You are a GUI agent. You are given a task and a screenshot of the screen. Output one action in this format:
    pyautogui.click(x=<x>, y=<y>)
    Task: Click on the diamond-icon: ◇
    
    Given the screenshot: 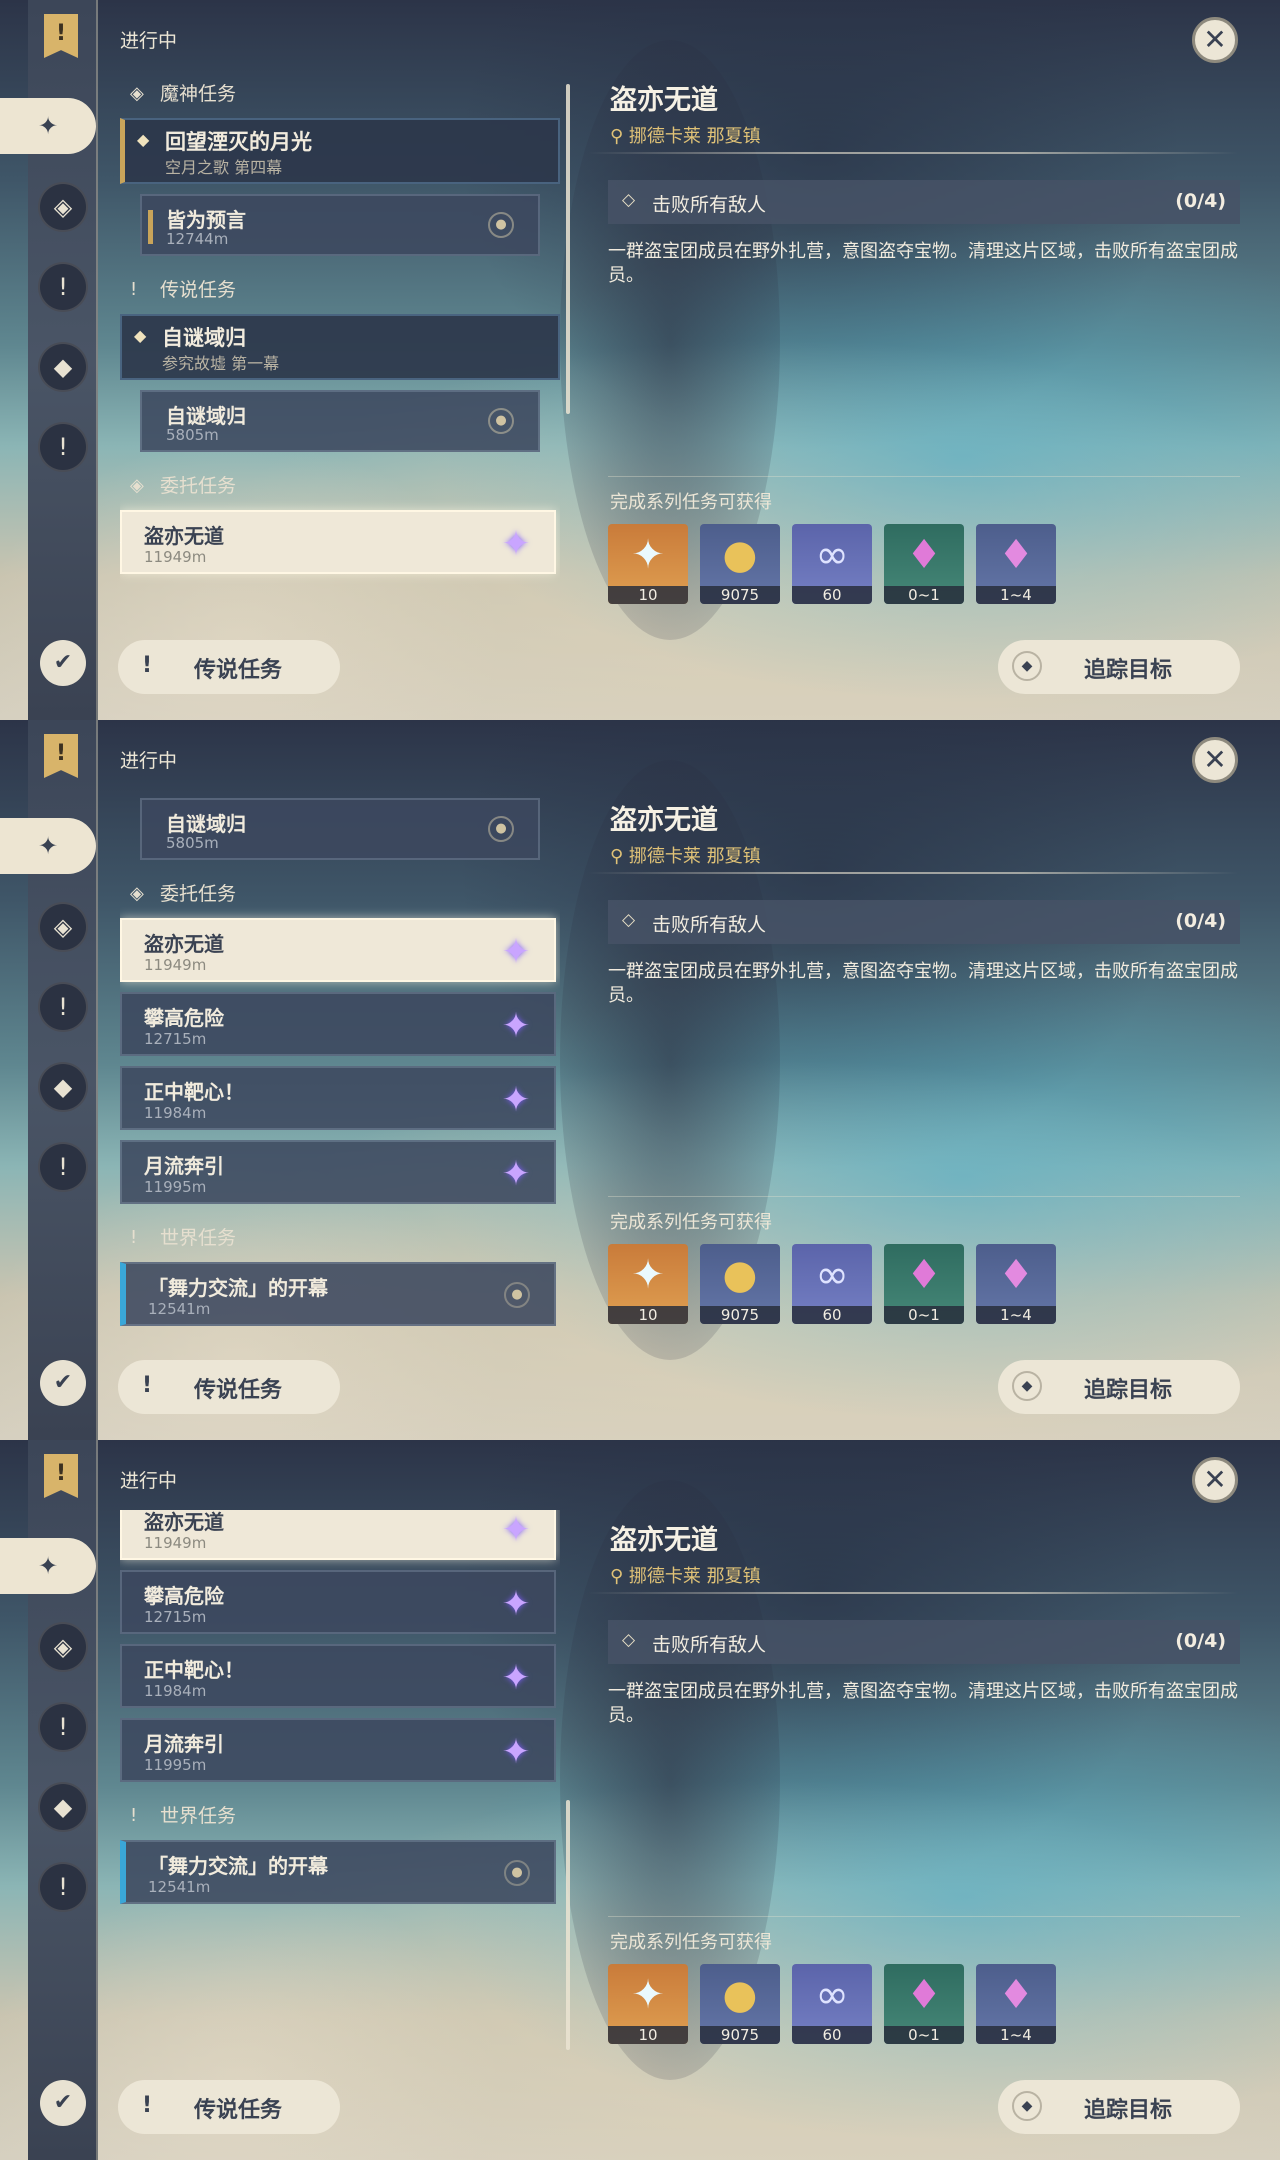 What is the action you would take?
    pyautogui.click(x=629, y=200)
    